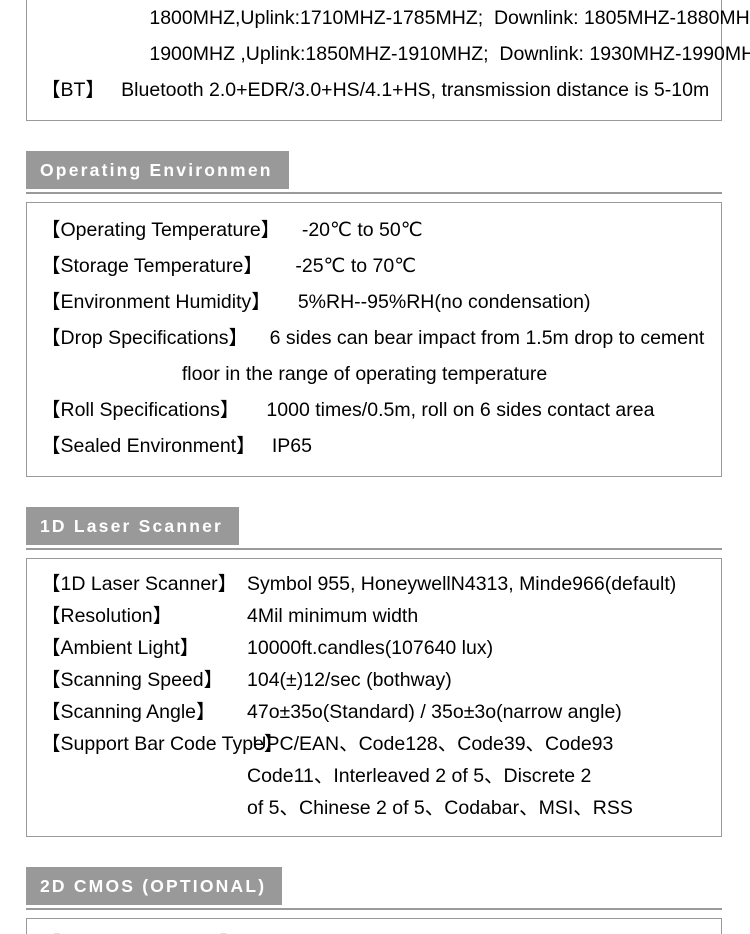 This screenshot has height=934, width=750. What do you see at coordinates (107, 616) in the screenshot?
I see `spec-label: 【Resolution】` at bounding box center [107, 616].